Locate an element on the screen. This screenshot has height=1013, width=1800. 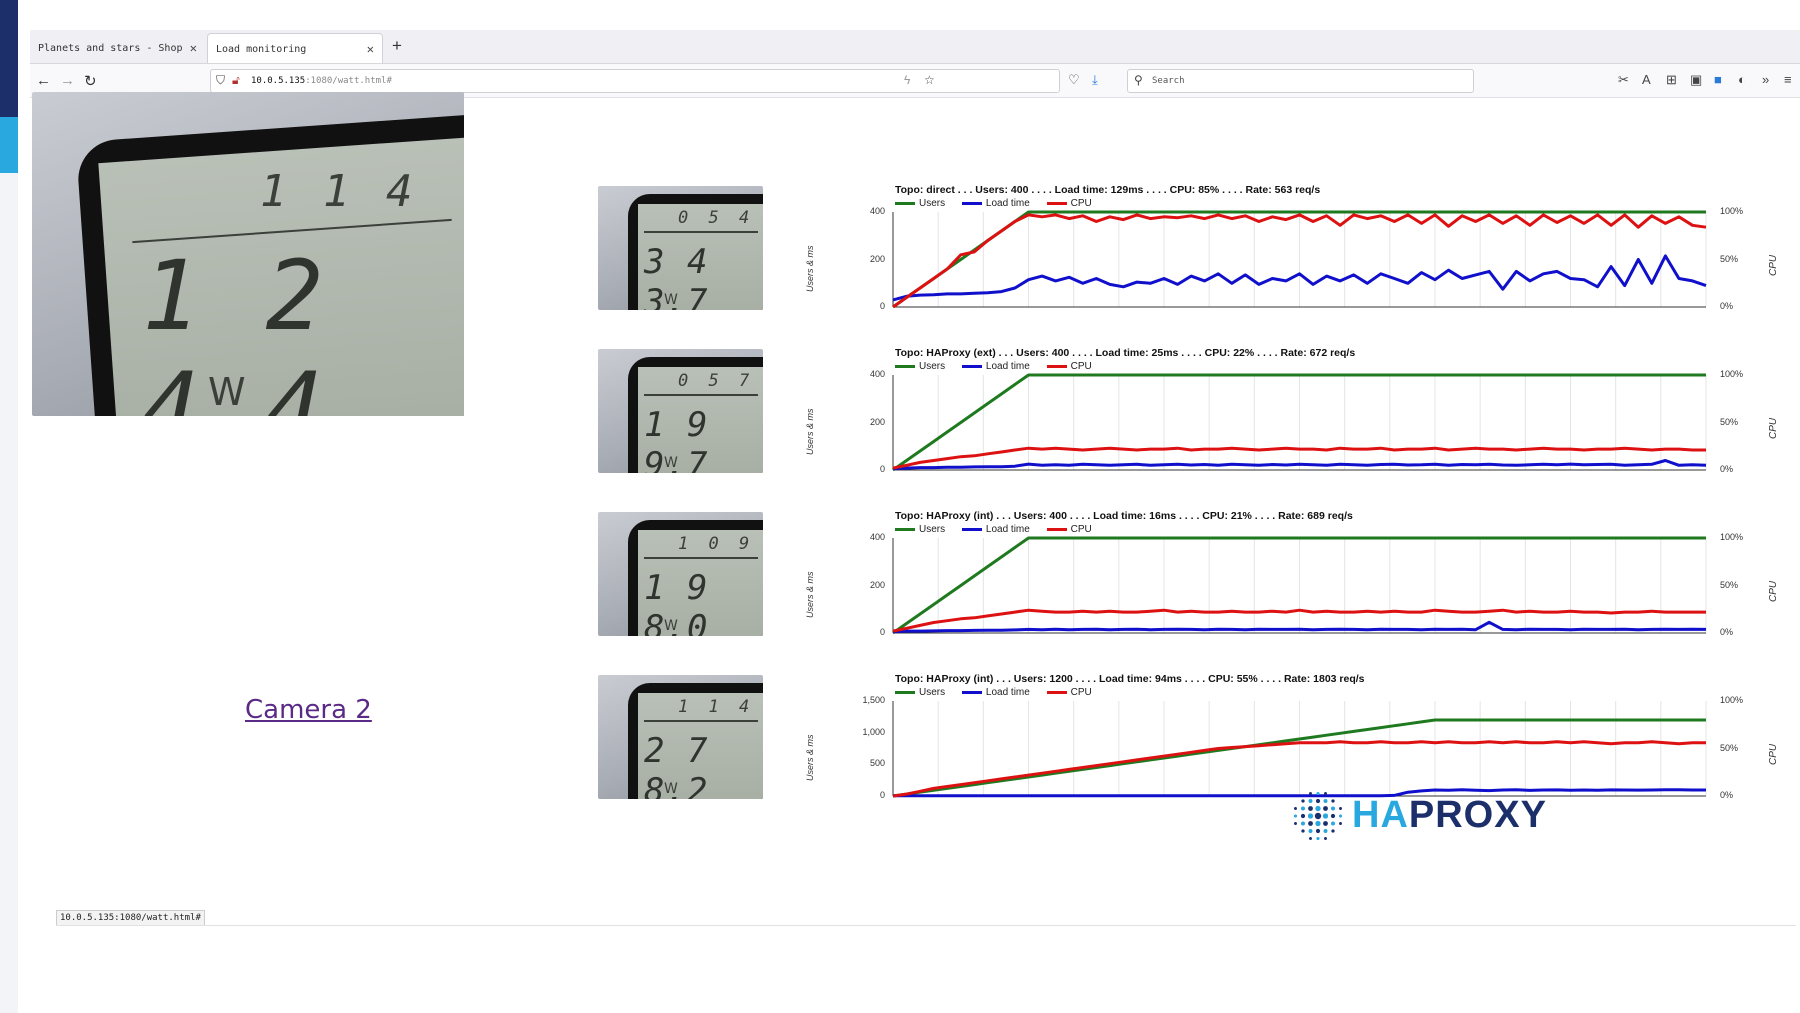
forward-arrow-icon: → is located at coordinates (67, 80).